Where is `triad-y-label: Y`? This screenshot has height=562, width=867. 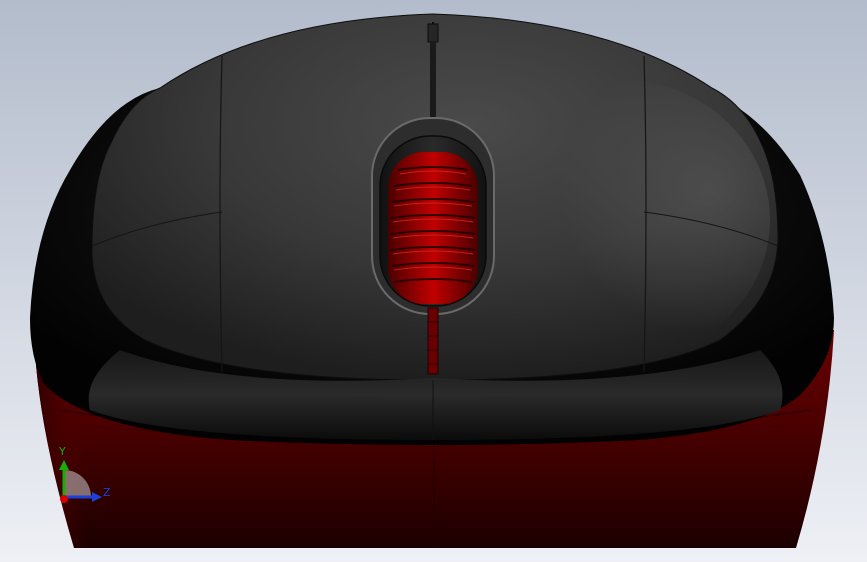
triad-y-label: Y is located at coordinates (62, 451).